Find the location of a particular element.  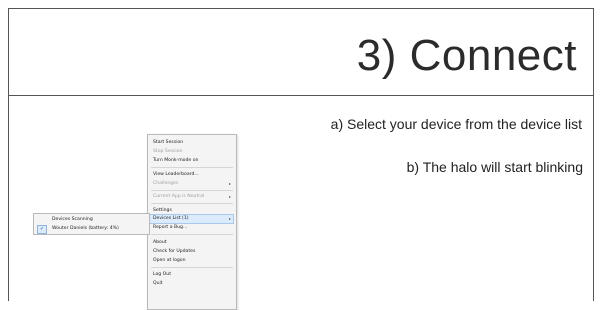

menu-item-stop-session: Stop Session is located at coordinates (193, 152).